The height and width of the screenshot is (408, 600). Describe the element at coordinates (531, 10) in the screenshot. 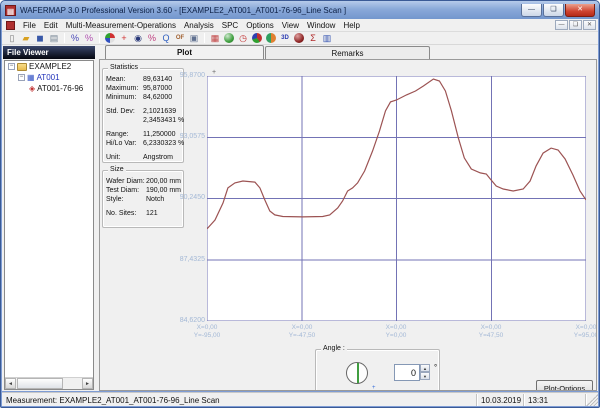

I see `minimize-button: —` at that location.